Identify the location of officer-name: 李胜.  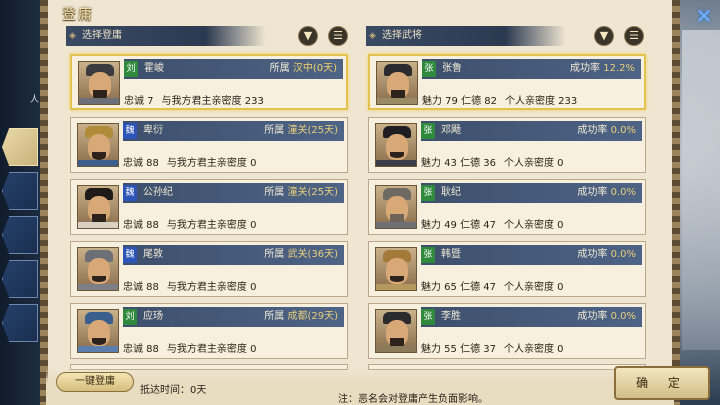
(451, 316).